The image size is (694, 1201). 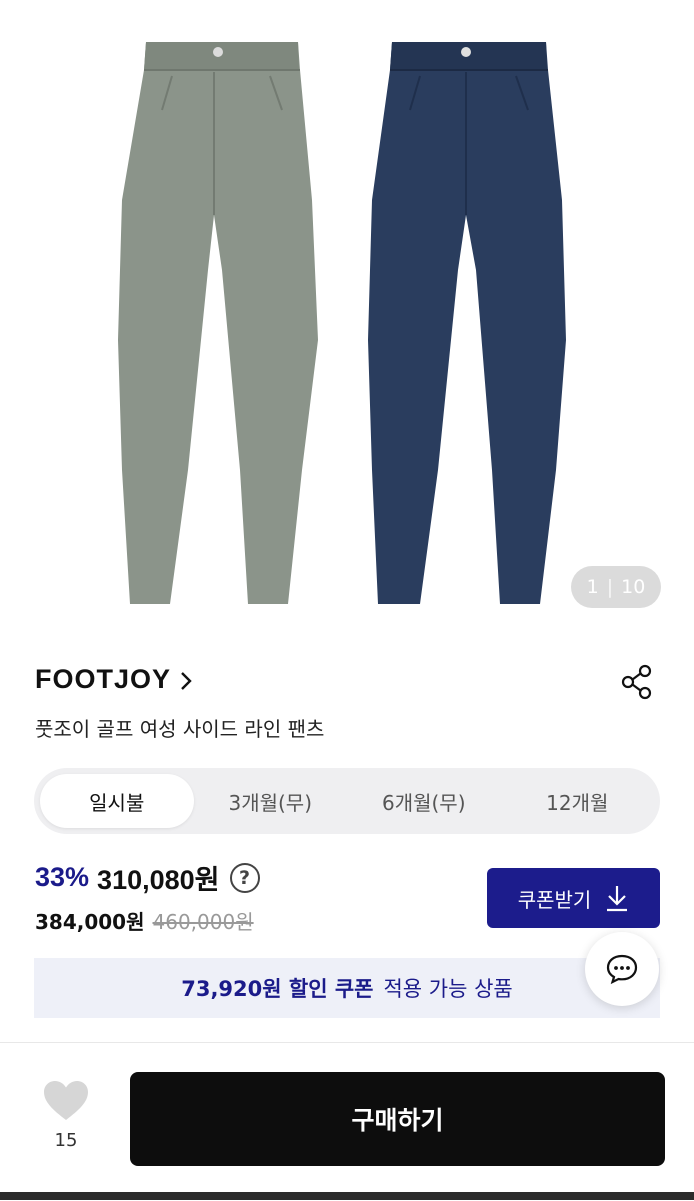 I want to click on original-price: 460,000원, so click(x=203, y=922).